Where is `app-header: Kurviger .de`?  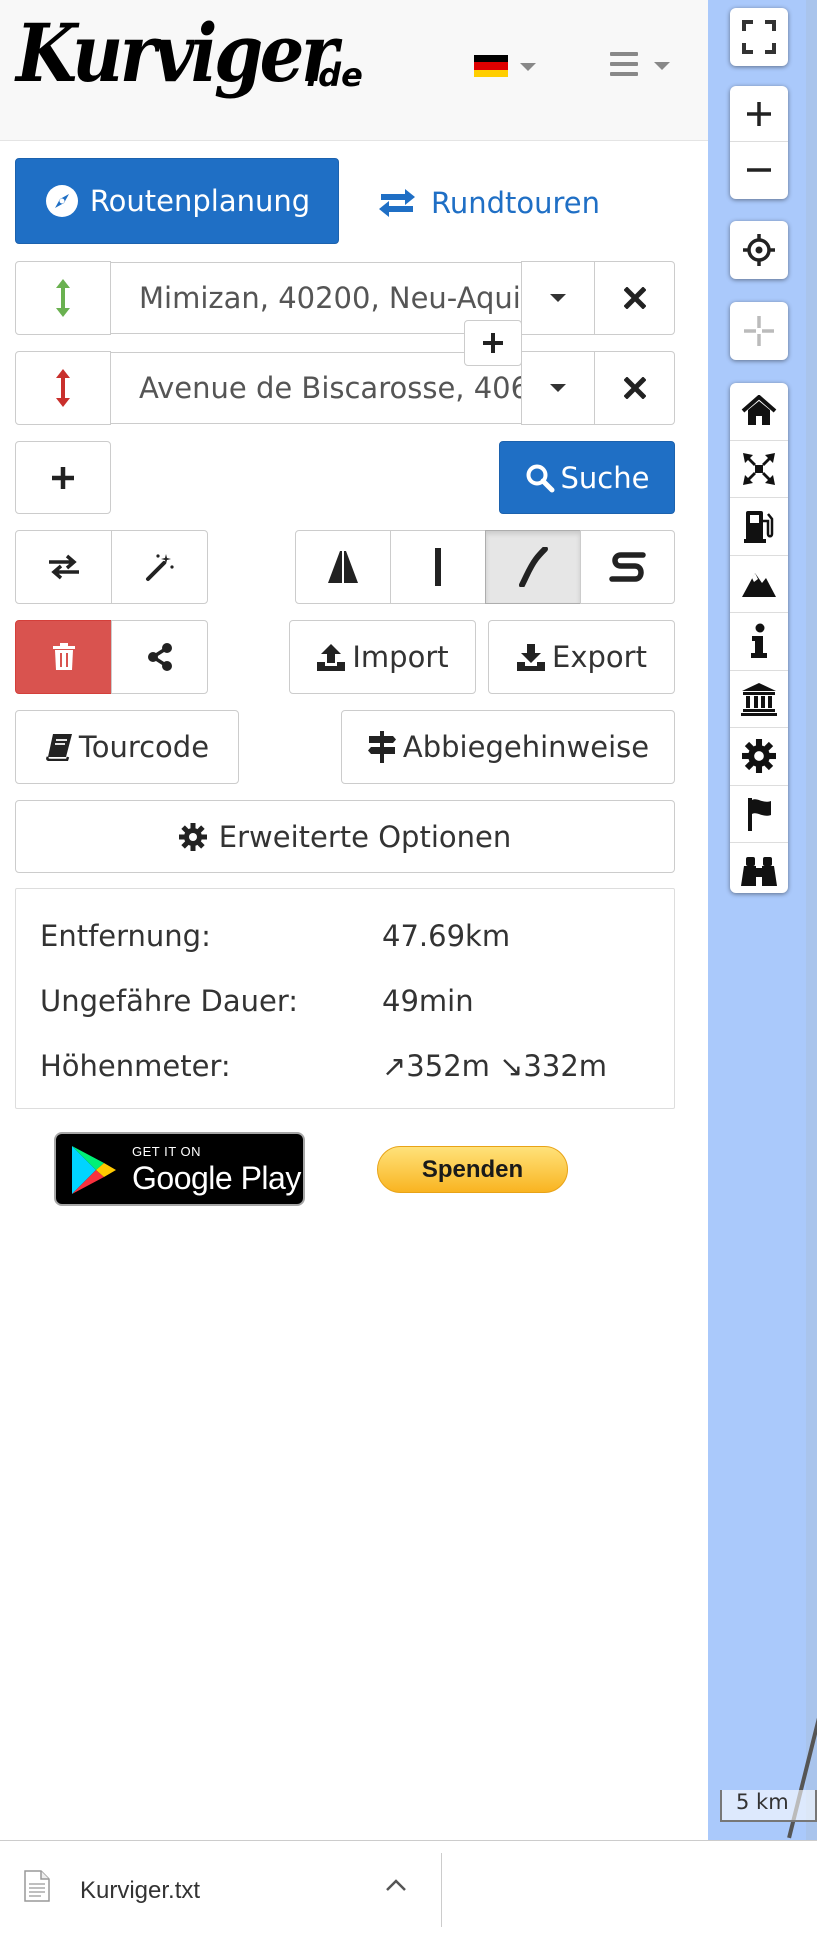
app-header: Kurviger .de is located at coordinates (354, 70).